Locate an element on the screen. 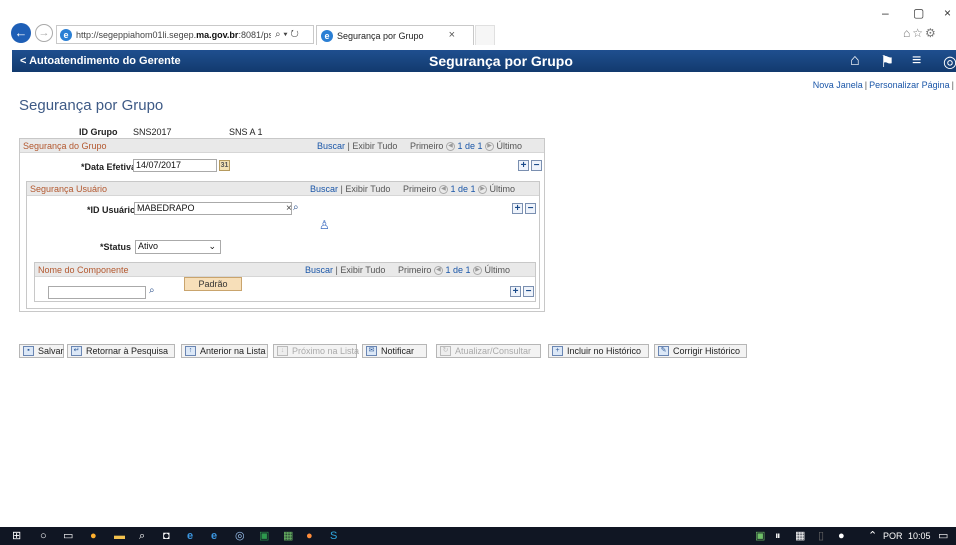 The width and height of the screenshot is (956, 545). browser-tools-icon: ⌂☆⚙ is located at coordinates (920, 33).